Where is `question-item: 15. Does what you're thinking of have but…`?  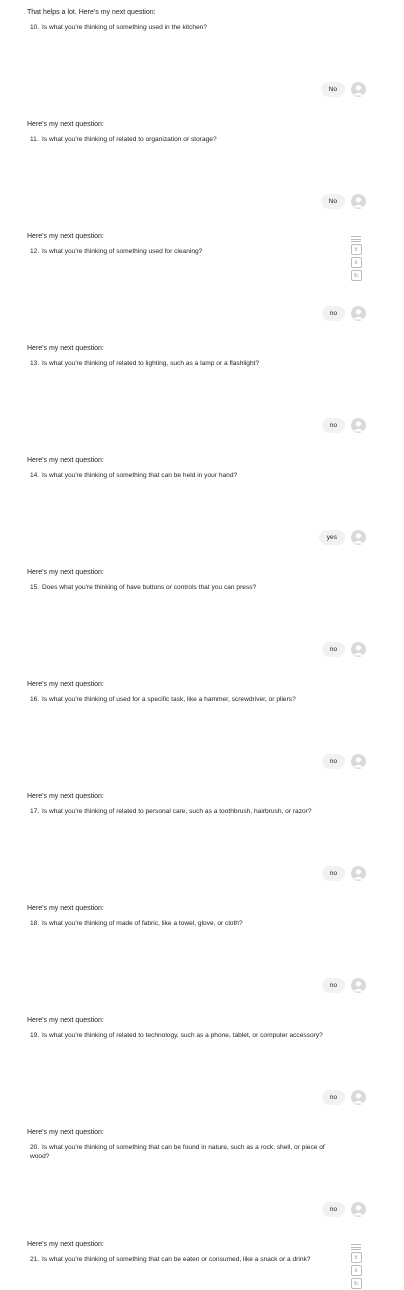 question-item: 15. Does what you're thinking of have but… is located at coordinates (185, 587).